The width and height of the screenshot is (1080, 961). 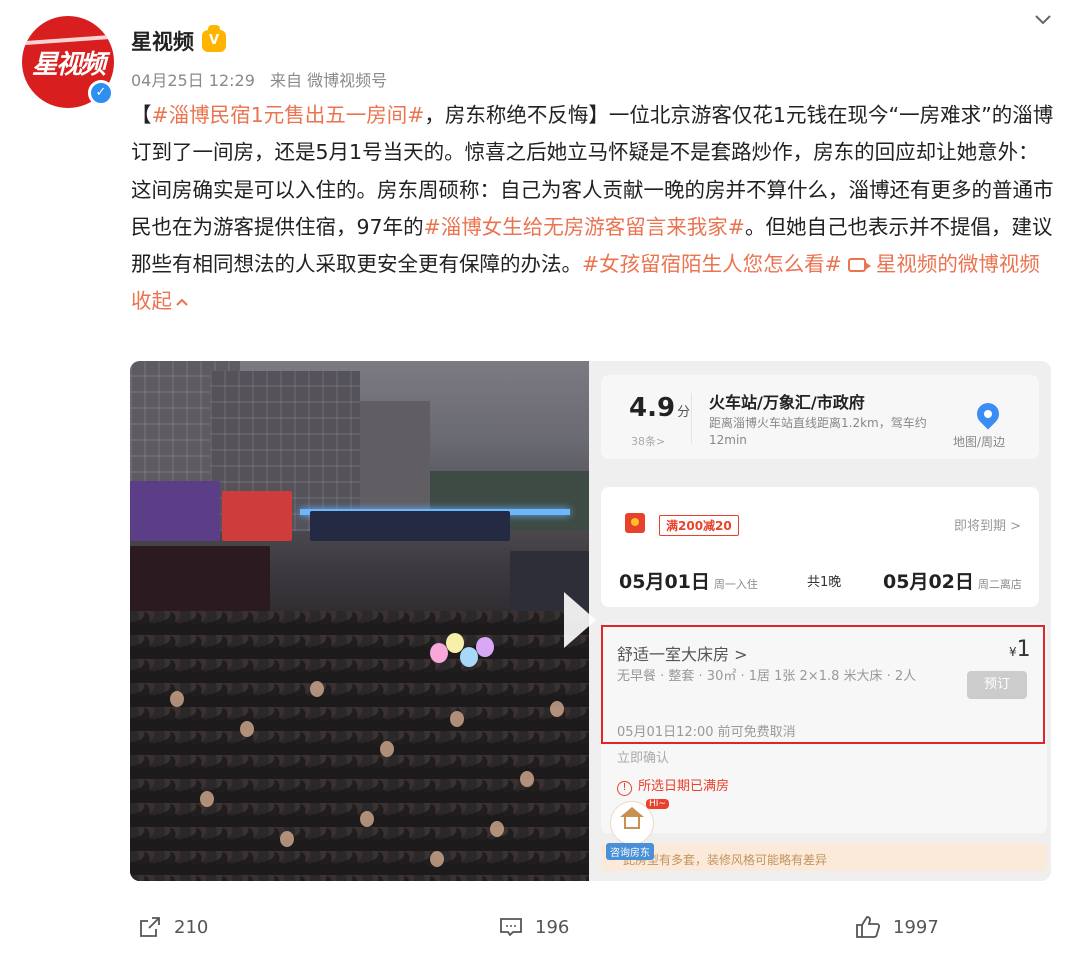 What do you see at coordinates (691, 418) in the screenshot?
I see `divider` at bounding box center [691, 418].